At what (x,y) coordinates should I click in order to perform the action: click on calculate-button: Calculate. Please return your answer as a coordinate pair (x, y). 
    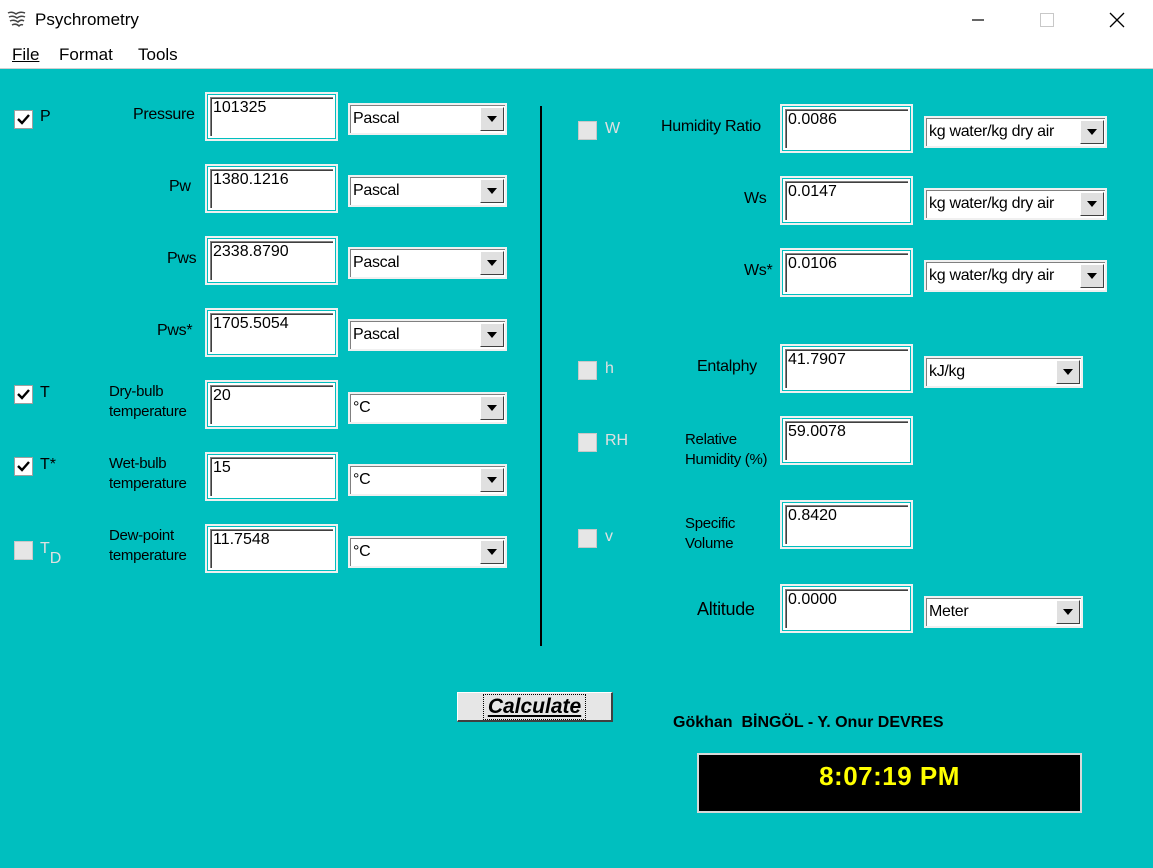
    Looking at the image, I should click on (535, 707).